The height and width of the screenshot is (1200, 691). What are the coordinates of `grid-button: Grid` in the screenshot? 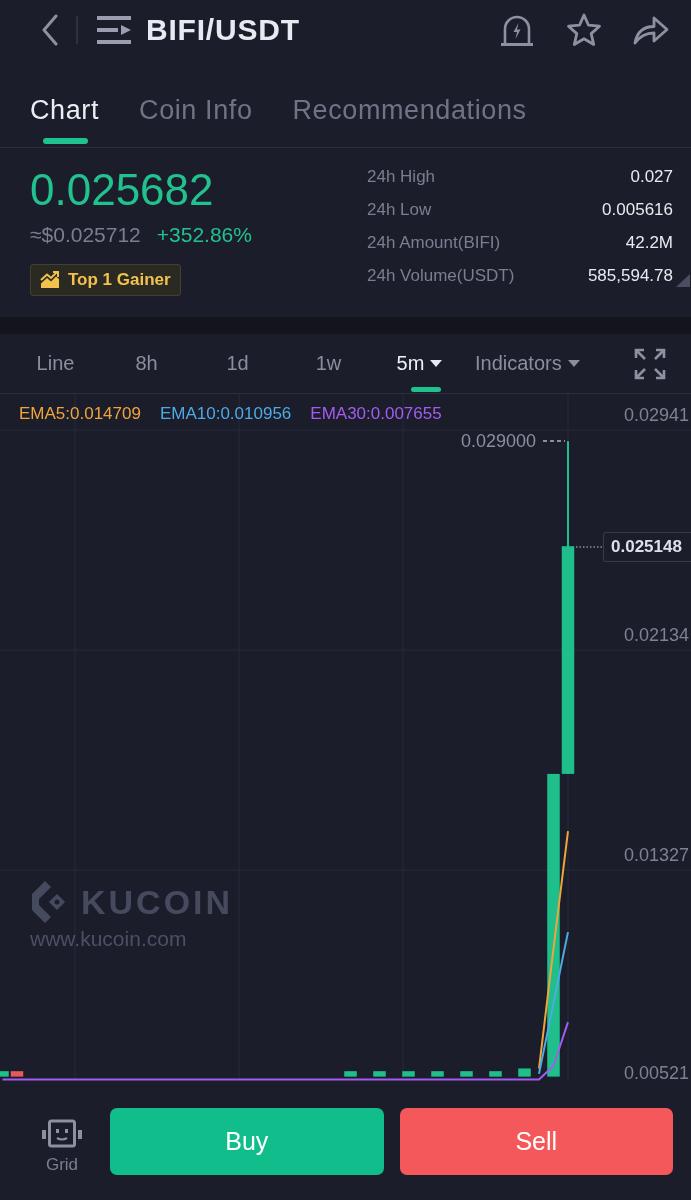 It's located at (62, 1146).